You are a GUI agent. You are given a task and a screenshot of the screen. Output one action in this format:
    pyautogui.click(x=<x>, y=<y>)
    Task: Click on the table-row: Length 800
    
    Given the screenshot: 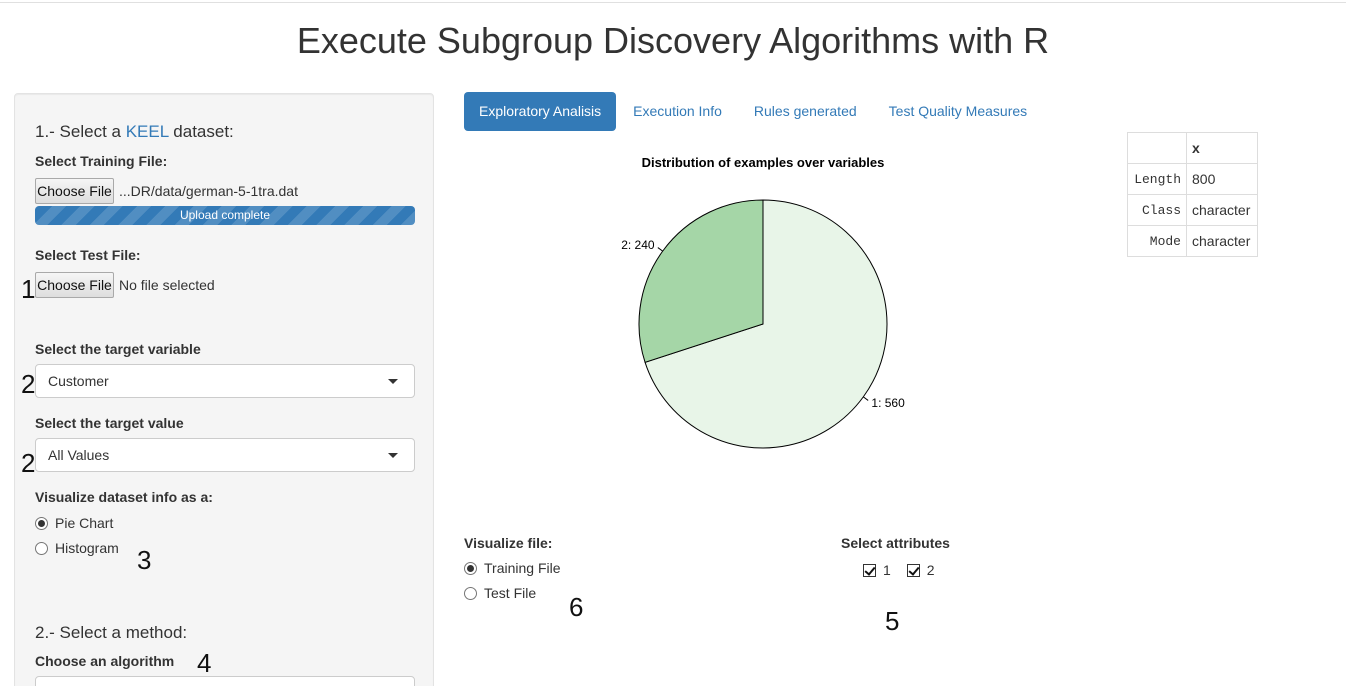 What is the action you would take?
    pyautogui.click(x=1192, y=179)
    